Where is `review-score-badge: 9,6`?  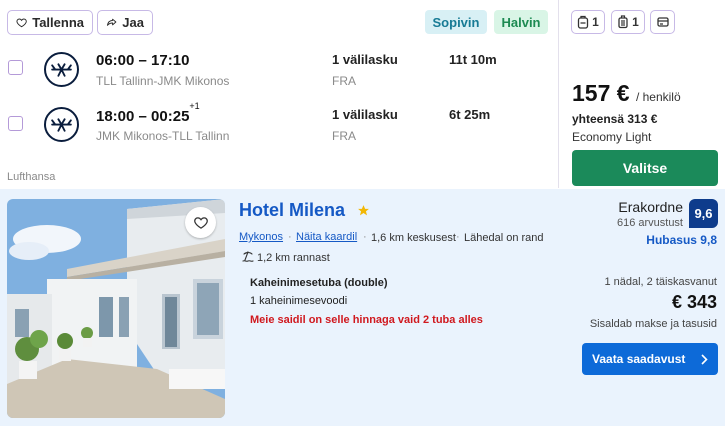 review-score-badge: 9,6 is located at coordinates (703, 213).